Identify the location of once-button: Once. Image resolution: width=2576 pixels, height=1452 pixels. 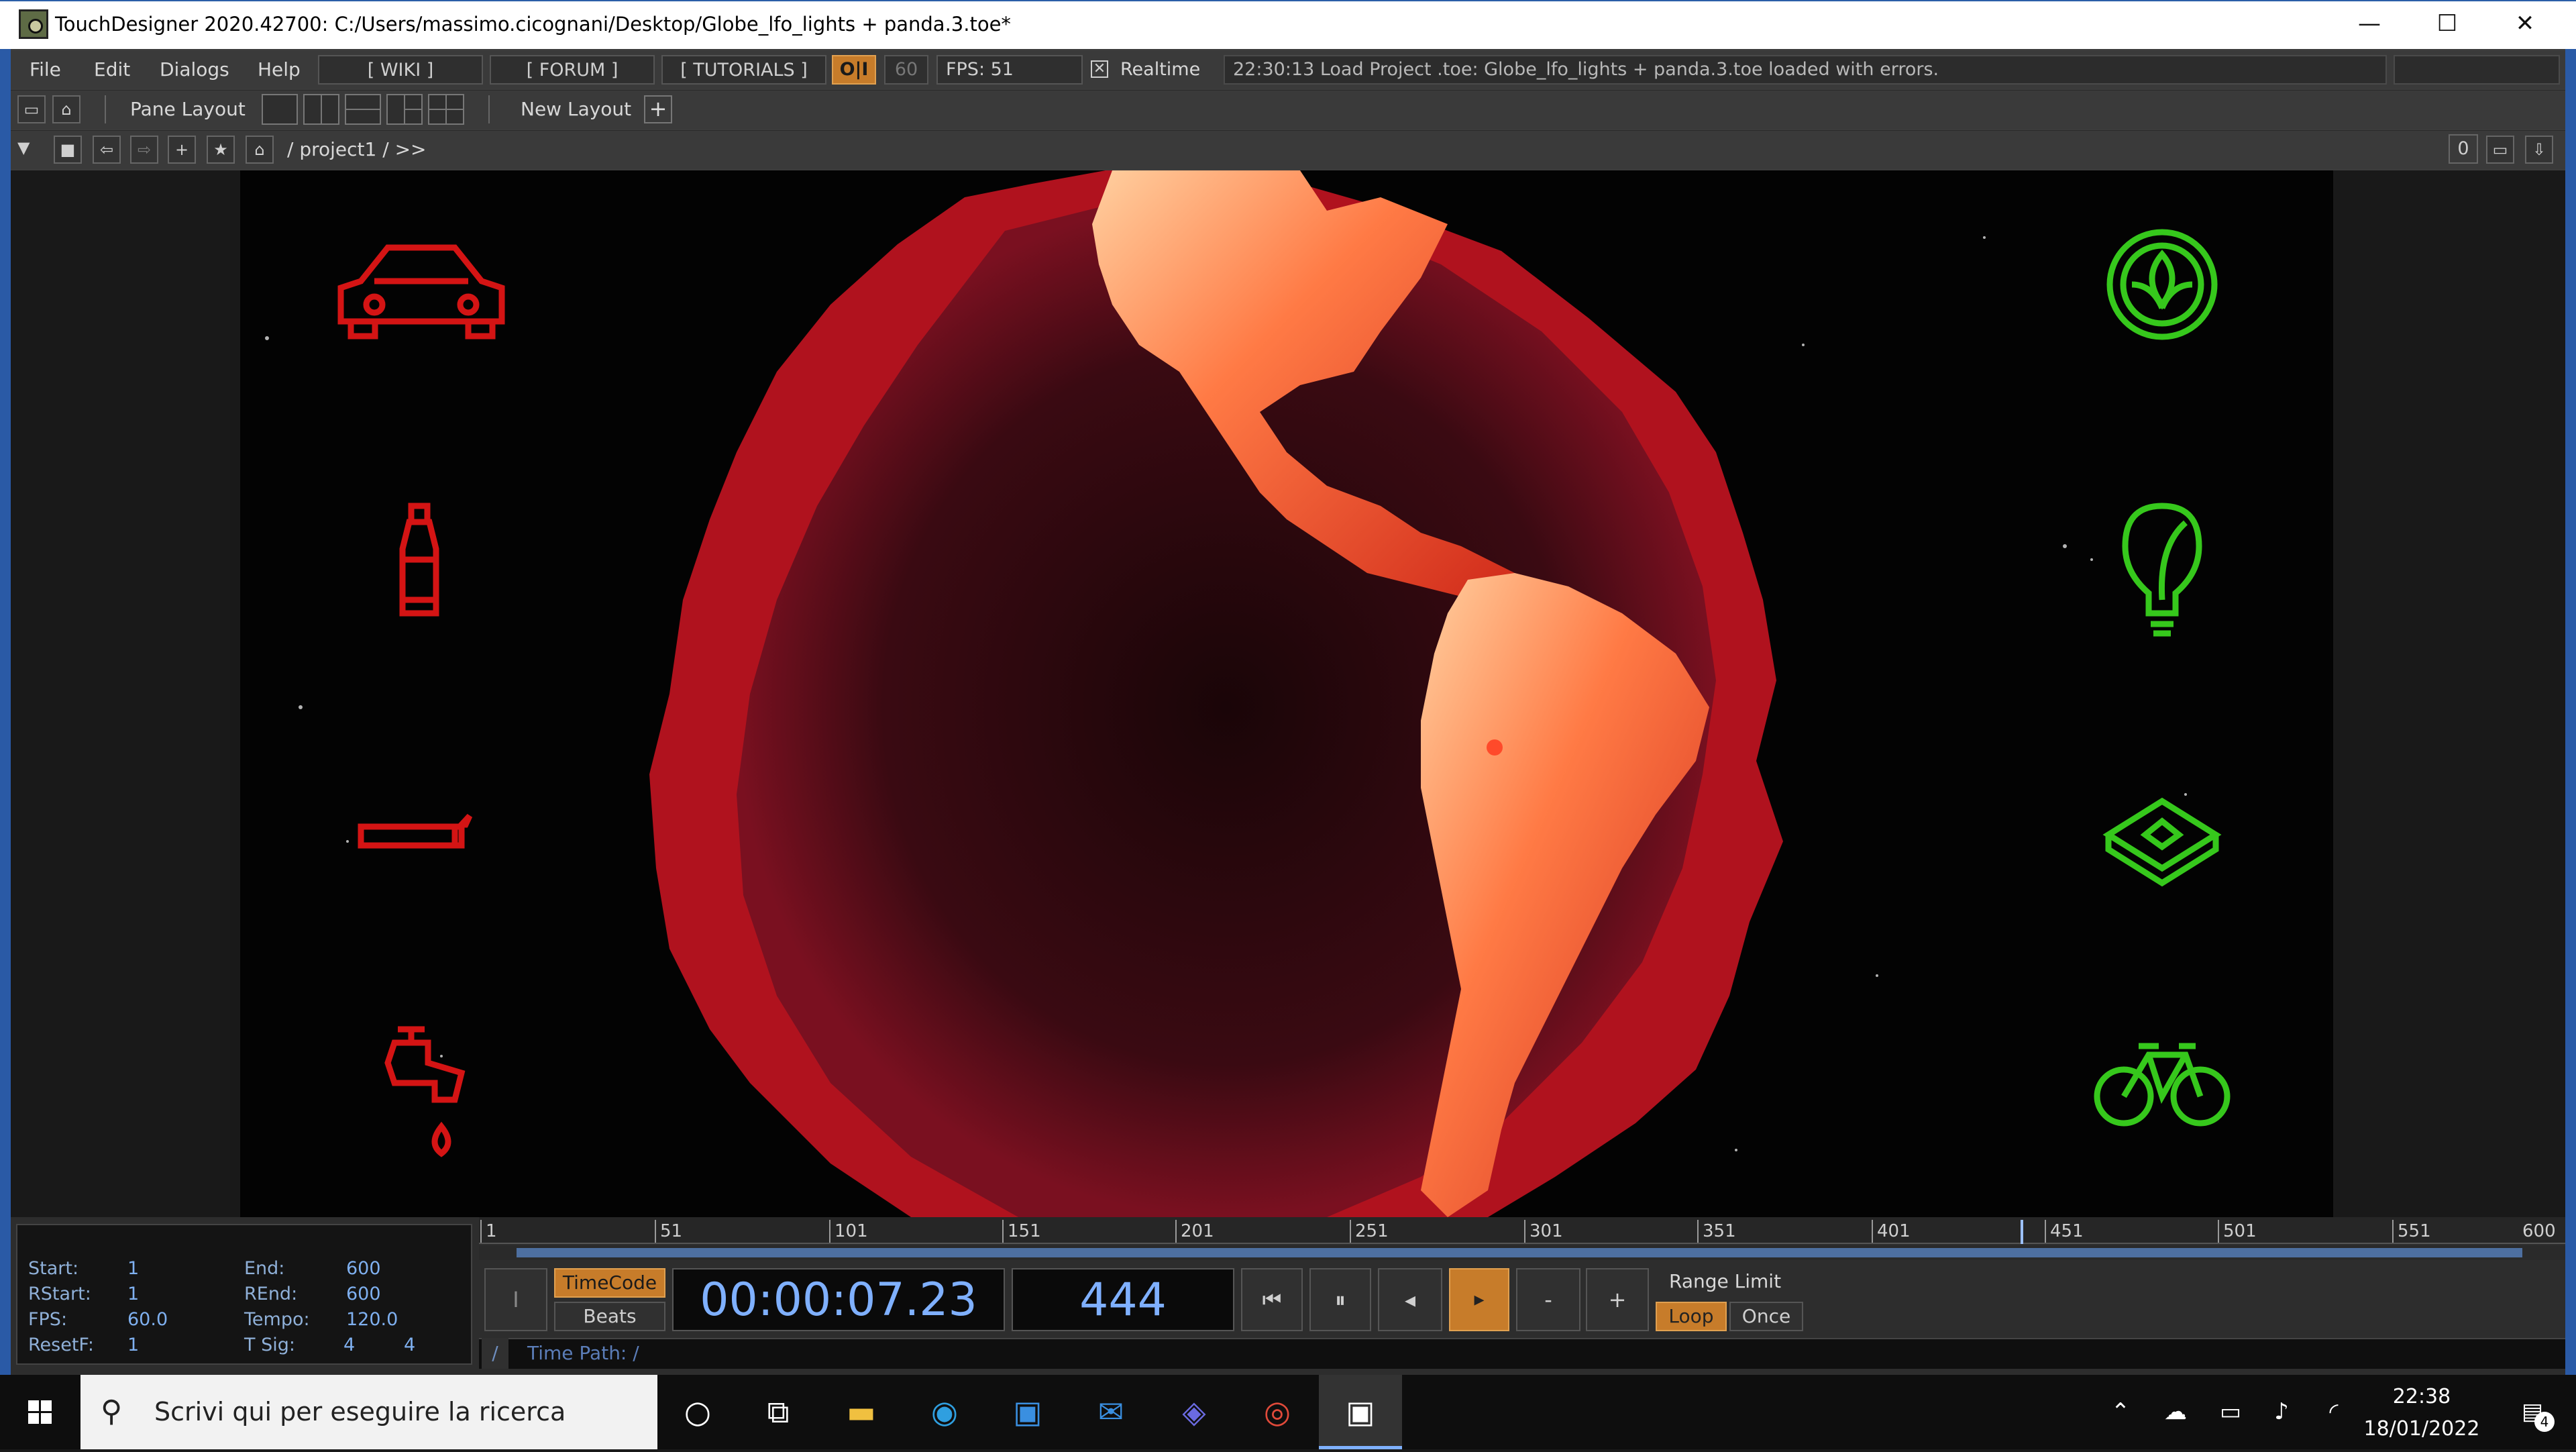
(1766, 1317).